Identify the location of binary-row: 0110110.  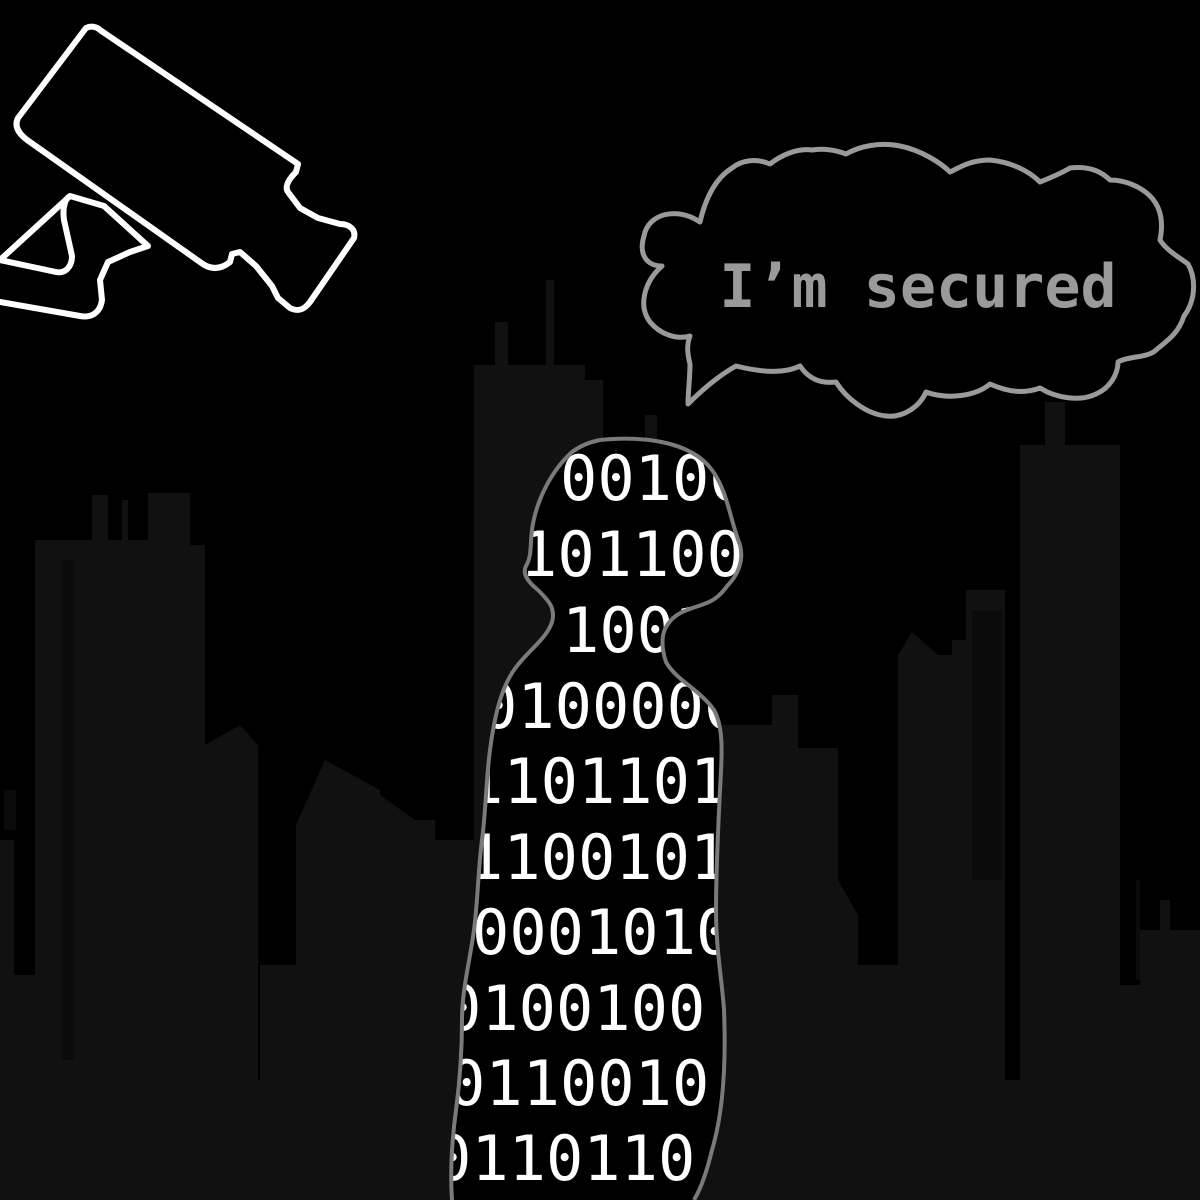
(564, 1158).